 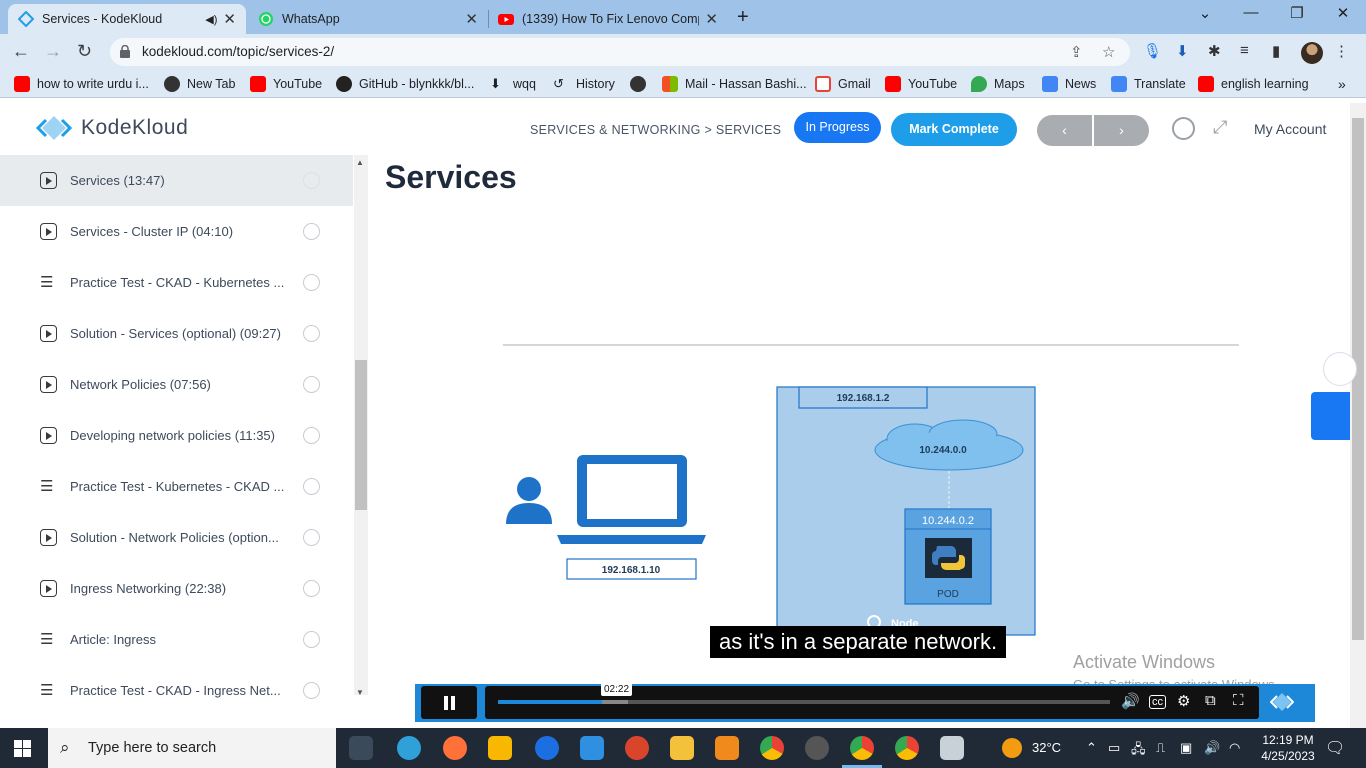 I want to click on in-progress-button: In Progress, so click(x=837, y=127).